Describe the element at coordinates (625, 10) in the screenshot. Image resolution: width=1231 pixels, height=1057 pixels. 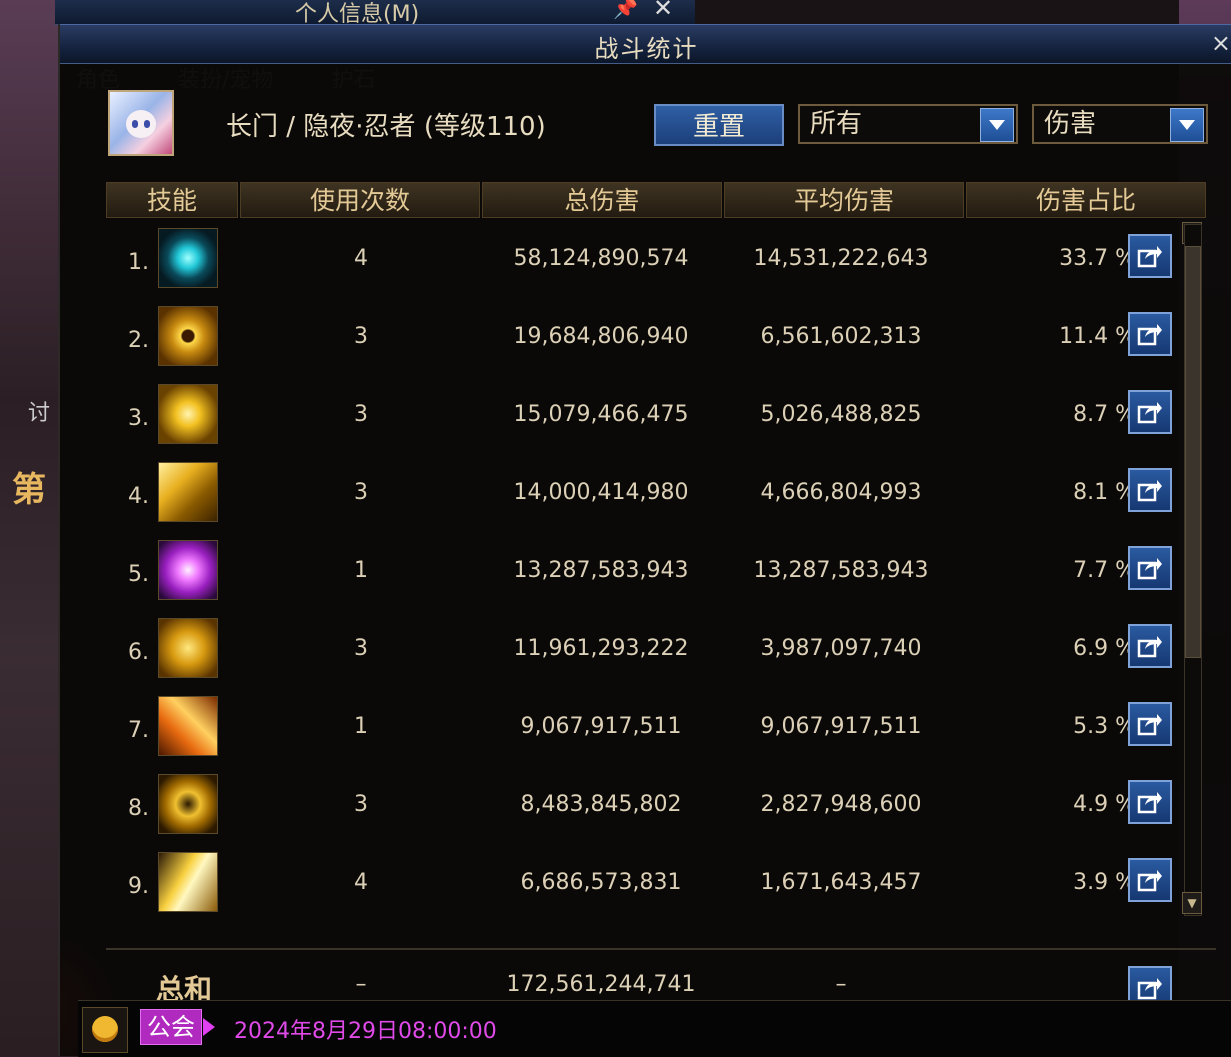
I see `pin-icon: 📌` at that location.